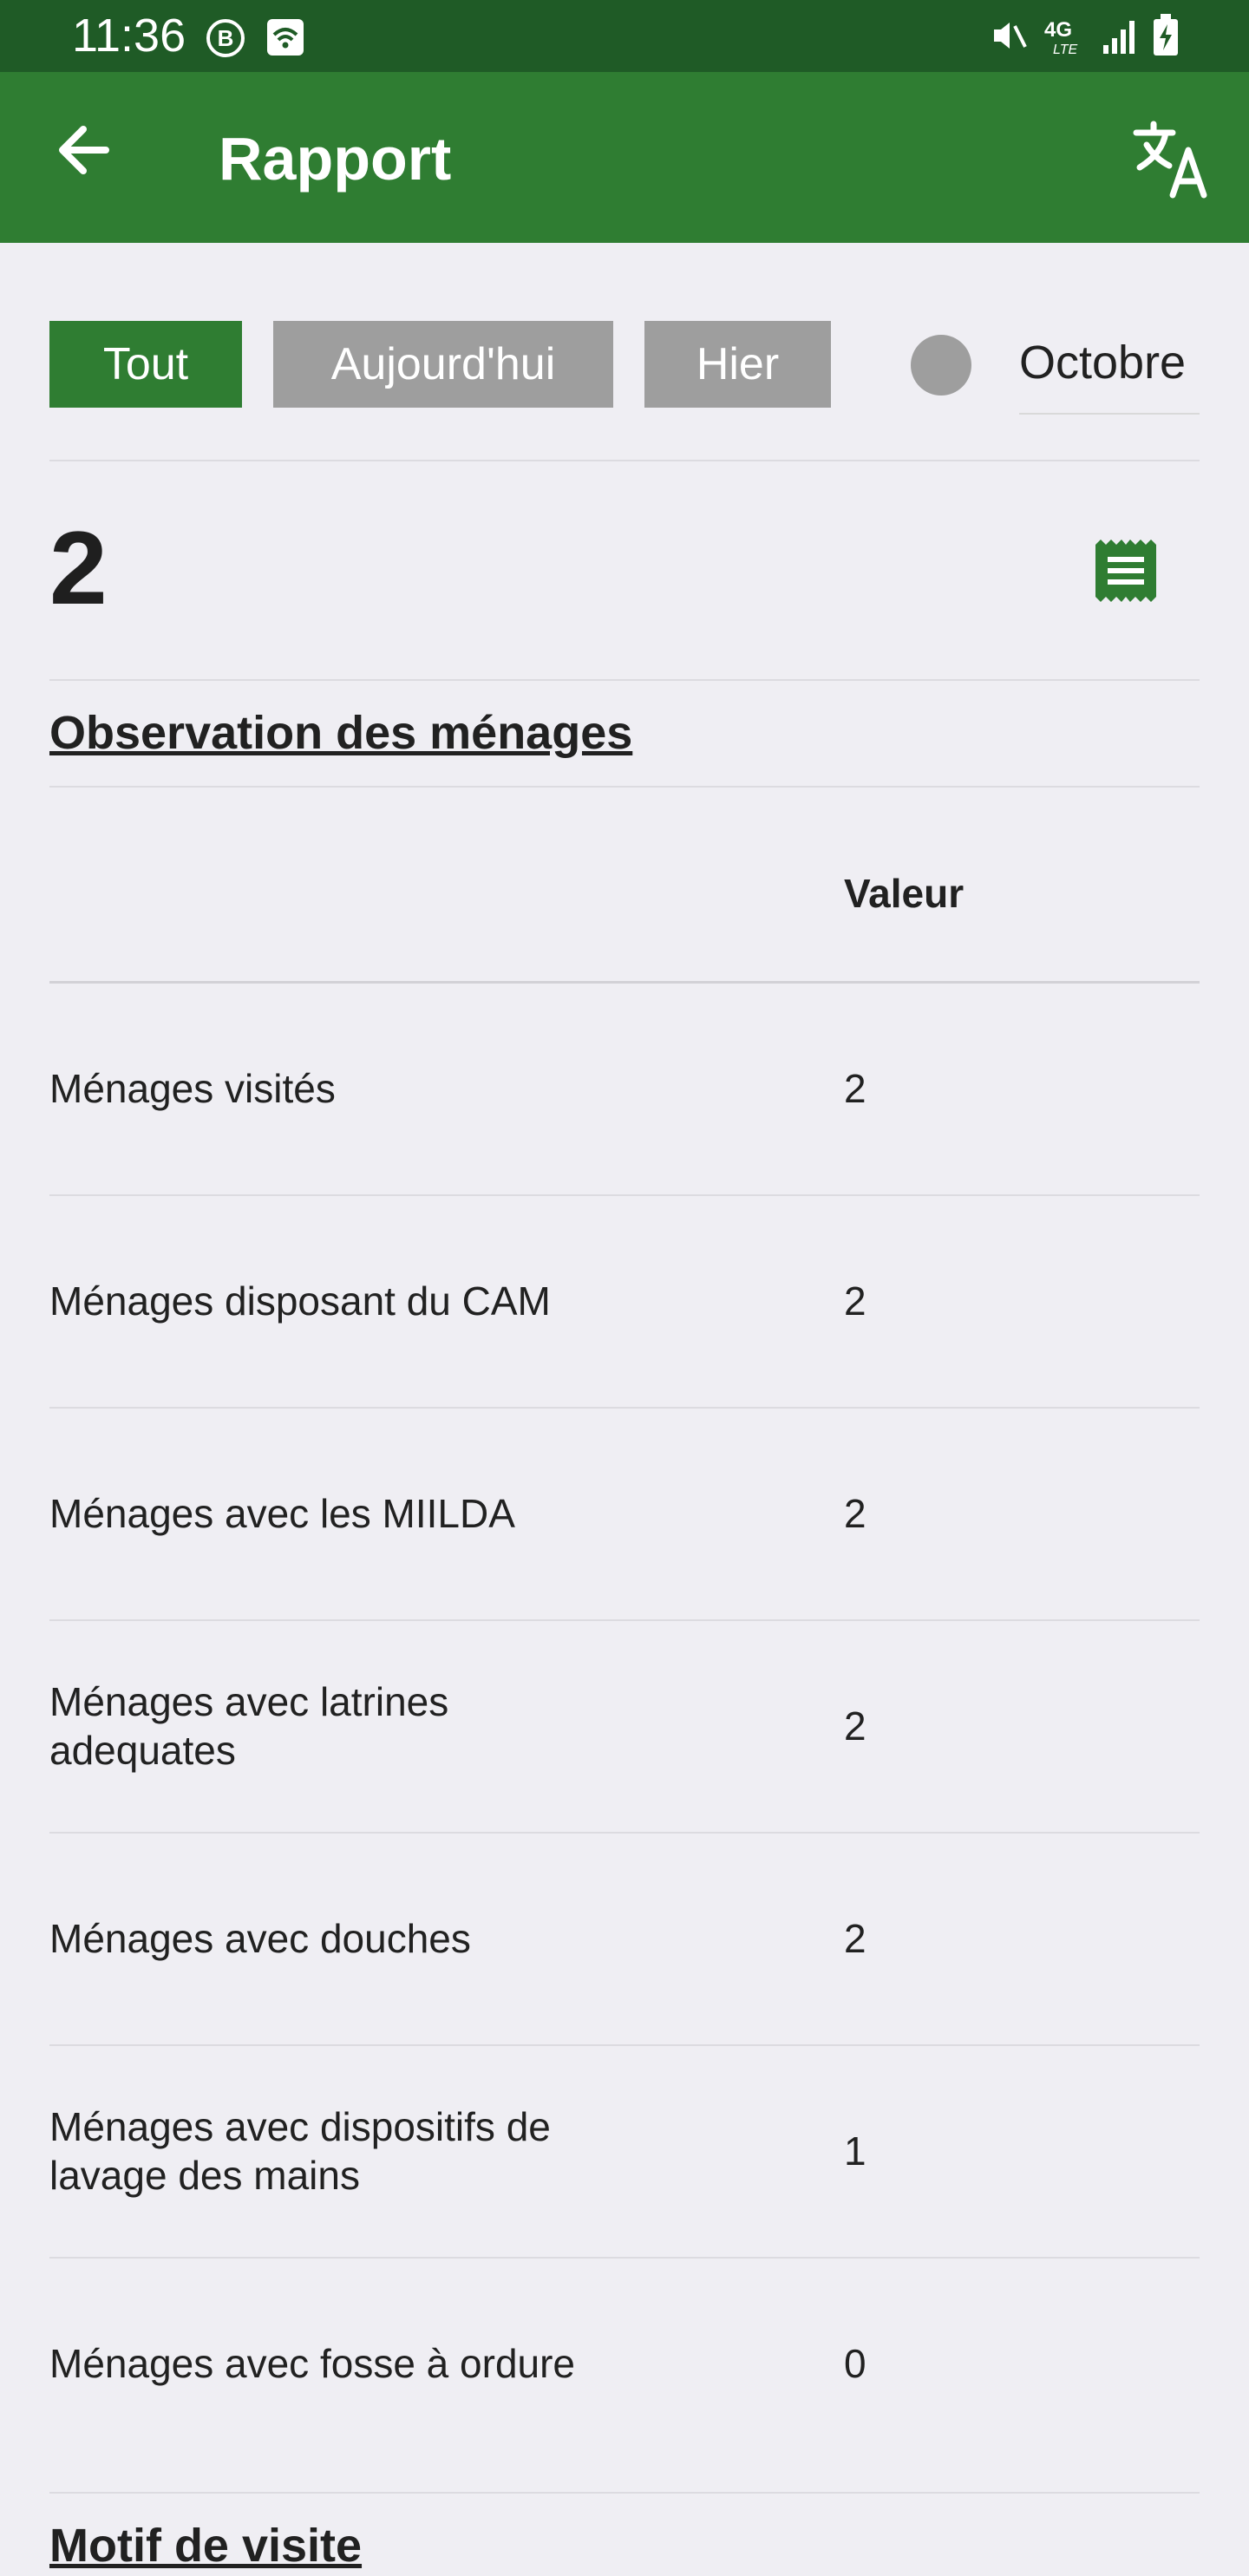 This screenshot has height=2576, width=1249. I want to click on status-bar: 11:36 B 4G LTE, so click(624, 36).